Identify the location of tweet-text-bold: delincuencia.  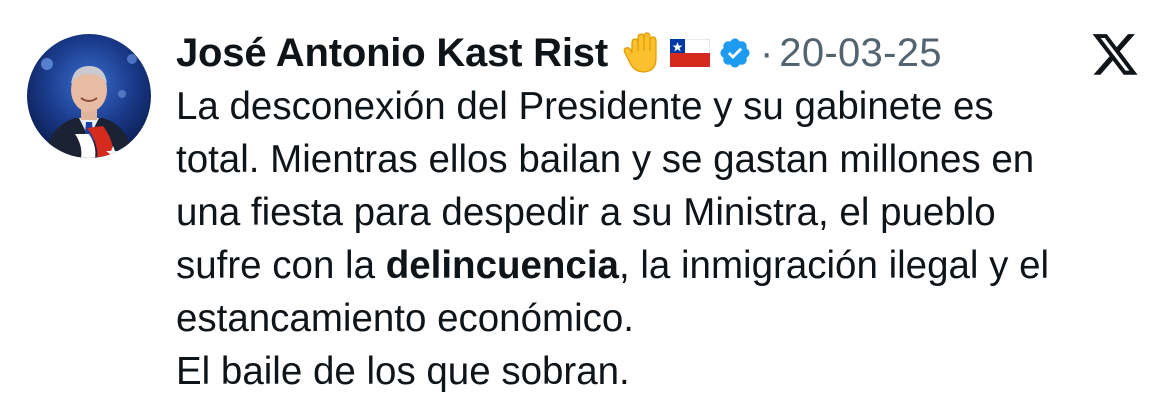
(502, 265).